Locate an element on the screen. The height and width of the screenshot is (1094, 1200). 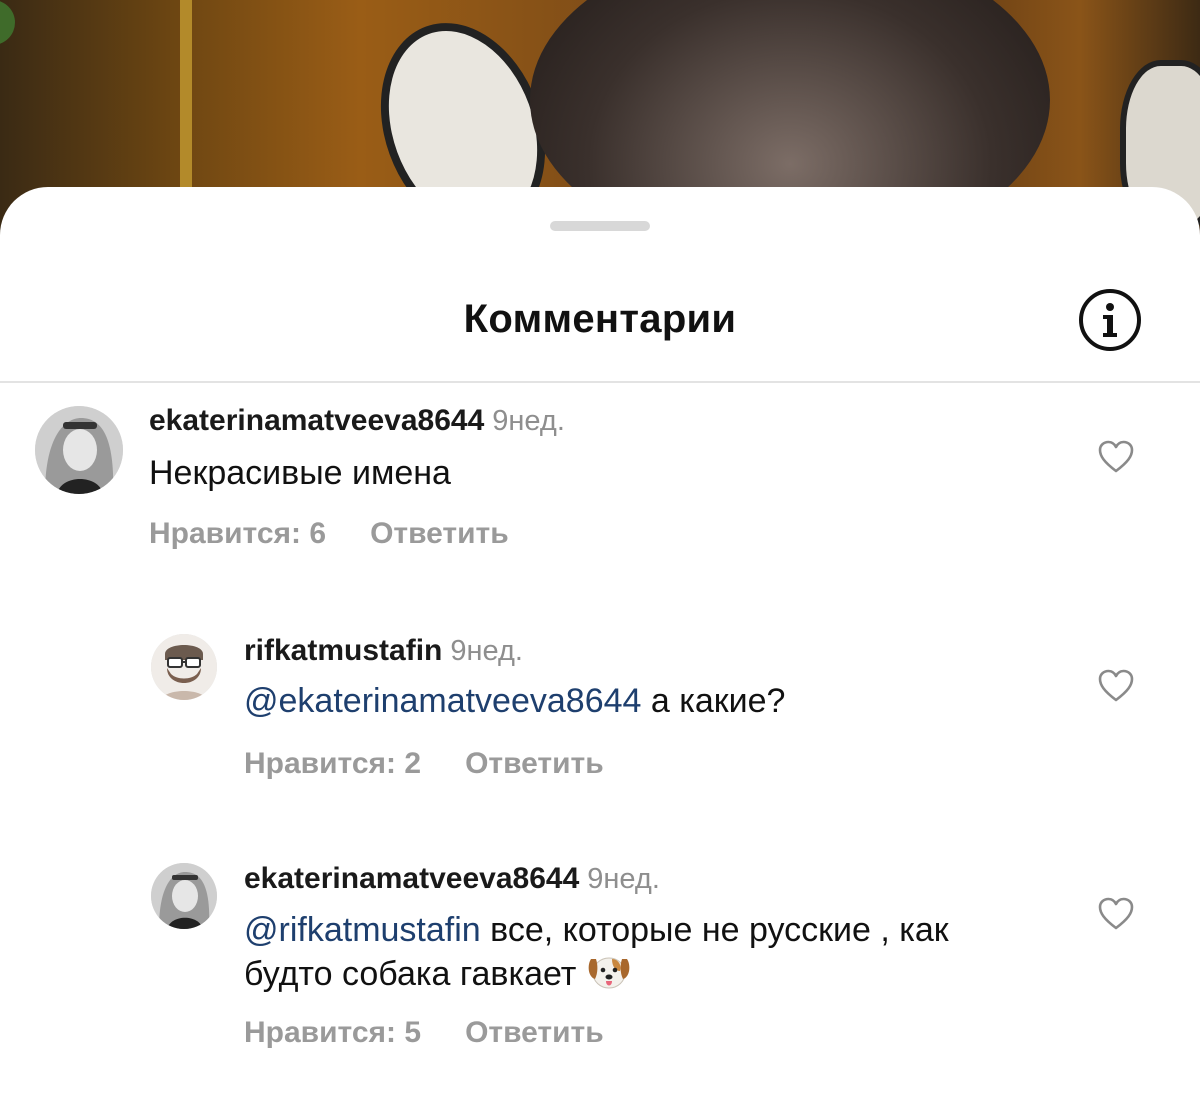
comment-text-body: а какие? is located at coordinates (713, 701).